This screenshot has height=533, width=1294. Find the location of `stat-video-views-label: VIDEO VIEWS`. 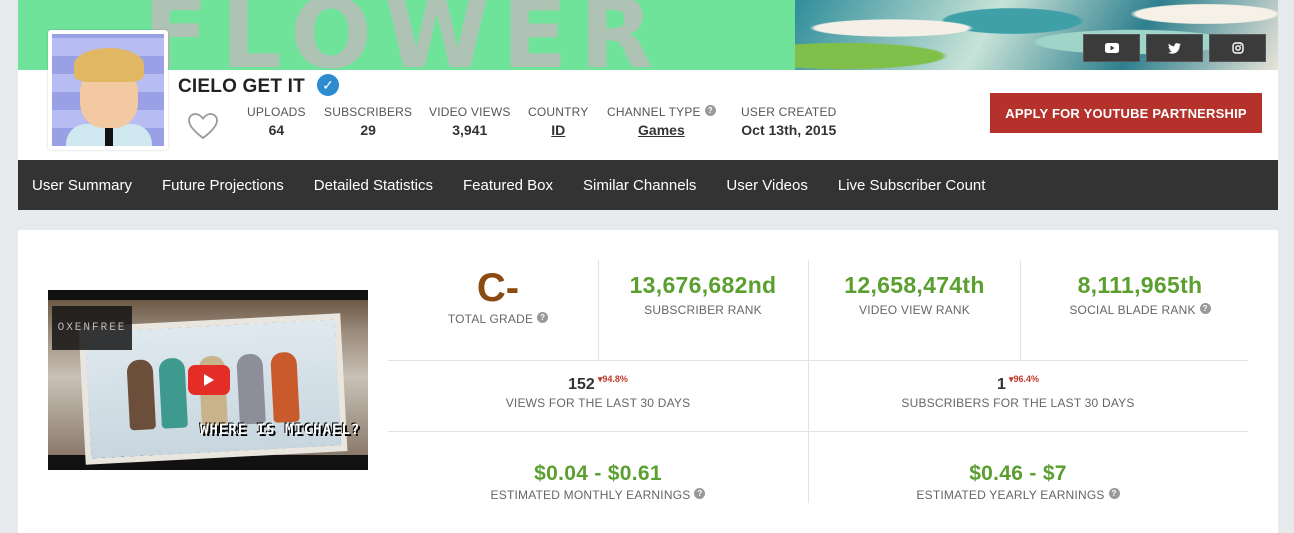

stat-video-views-label: VIDEO VIEWS is located at coordinates (470, 112).